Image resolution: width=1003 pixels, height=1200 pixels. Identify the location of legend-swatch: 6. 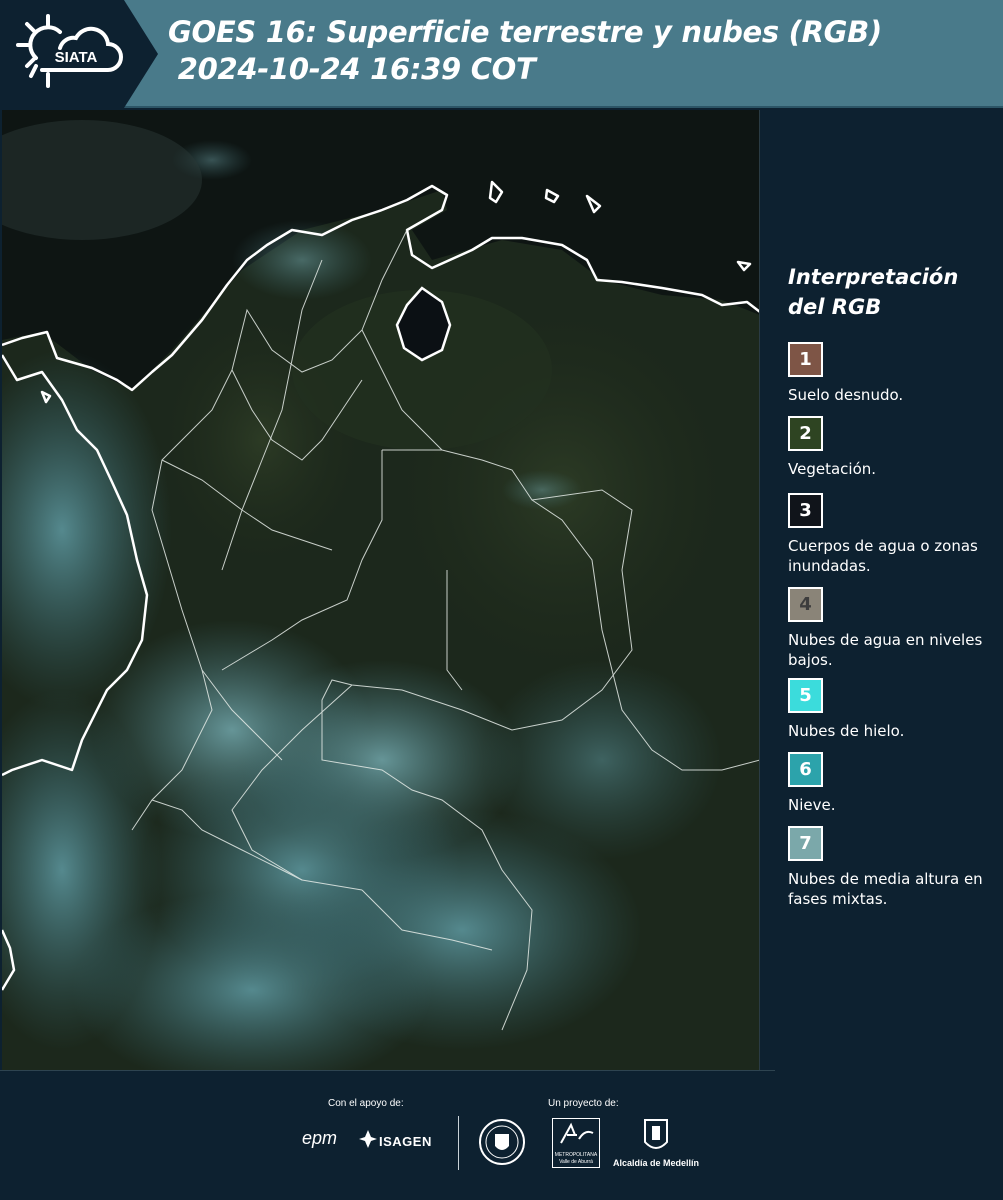
(805, 769).